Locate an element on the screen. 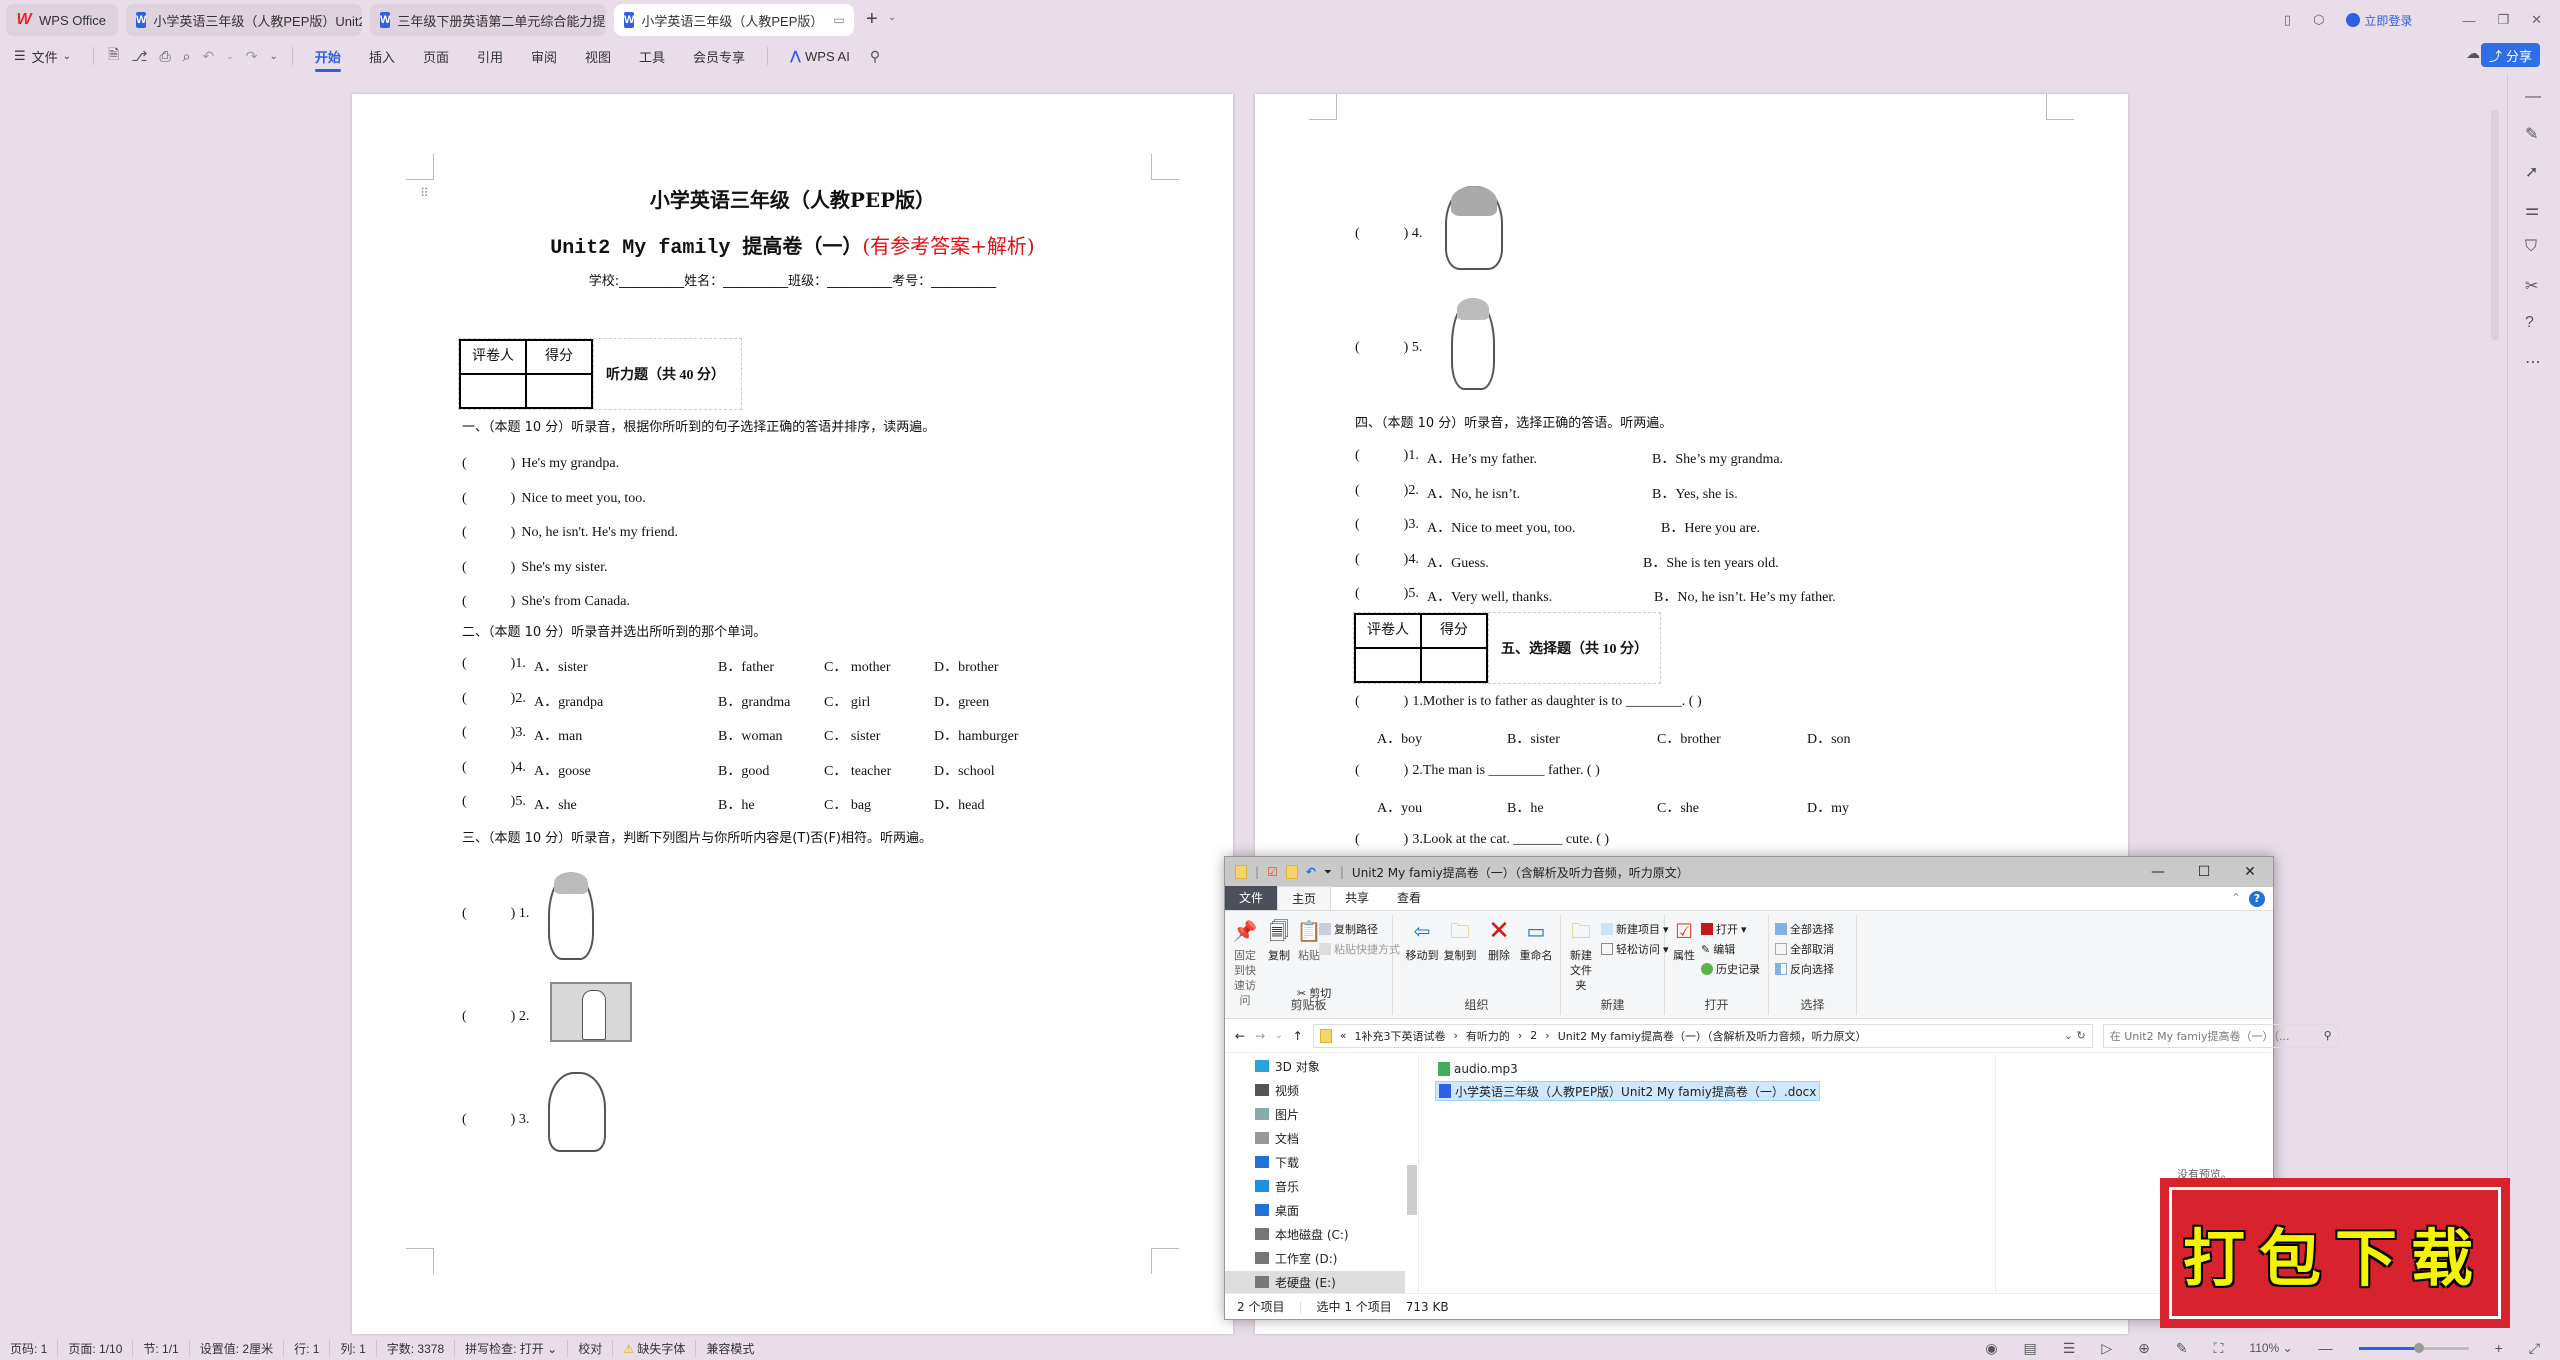 The height and width of the screenshot is (1360, 2560). menu-reference: 引用 is located at coordinates (490, 56).